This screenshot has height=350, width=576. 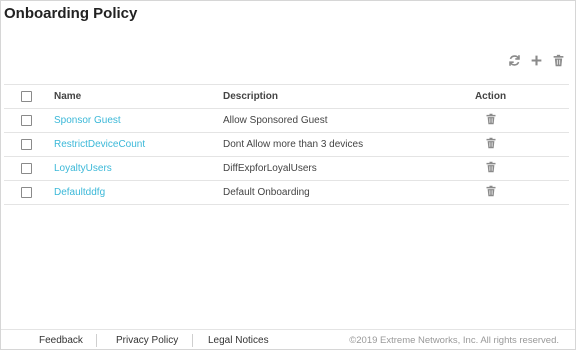 What do you see at coordinates (558, 60) in the screenshot?
I see `trash-icon` at bounding box center [558, 60].